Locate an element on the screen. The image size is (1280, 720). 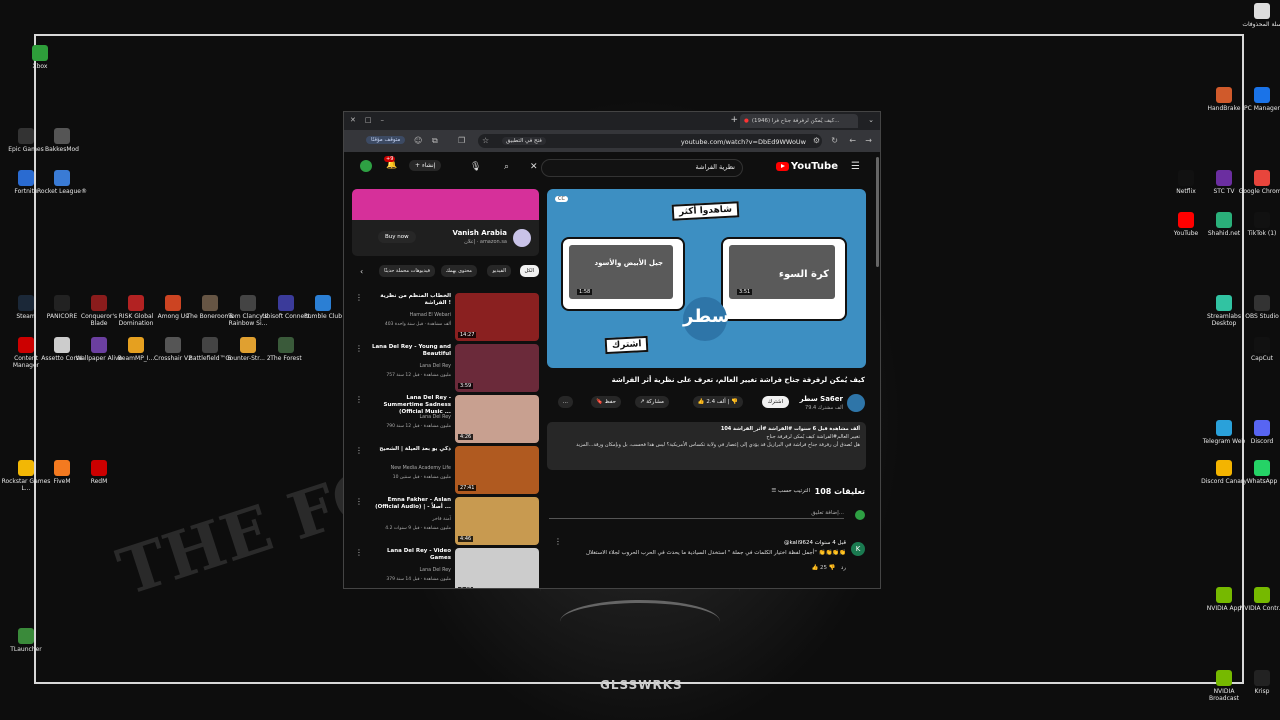
desktop-shortcut: OBS Studio is located at coordinates (1258, 307).